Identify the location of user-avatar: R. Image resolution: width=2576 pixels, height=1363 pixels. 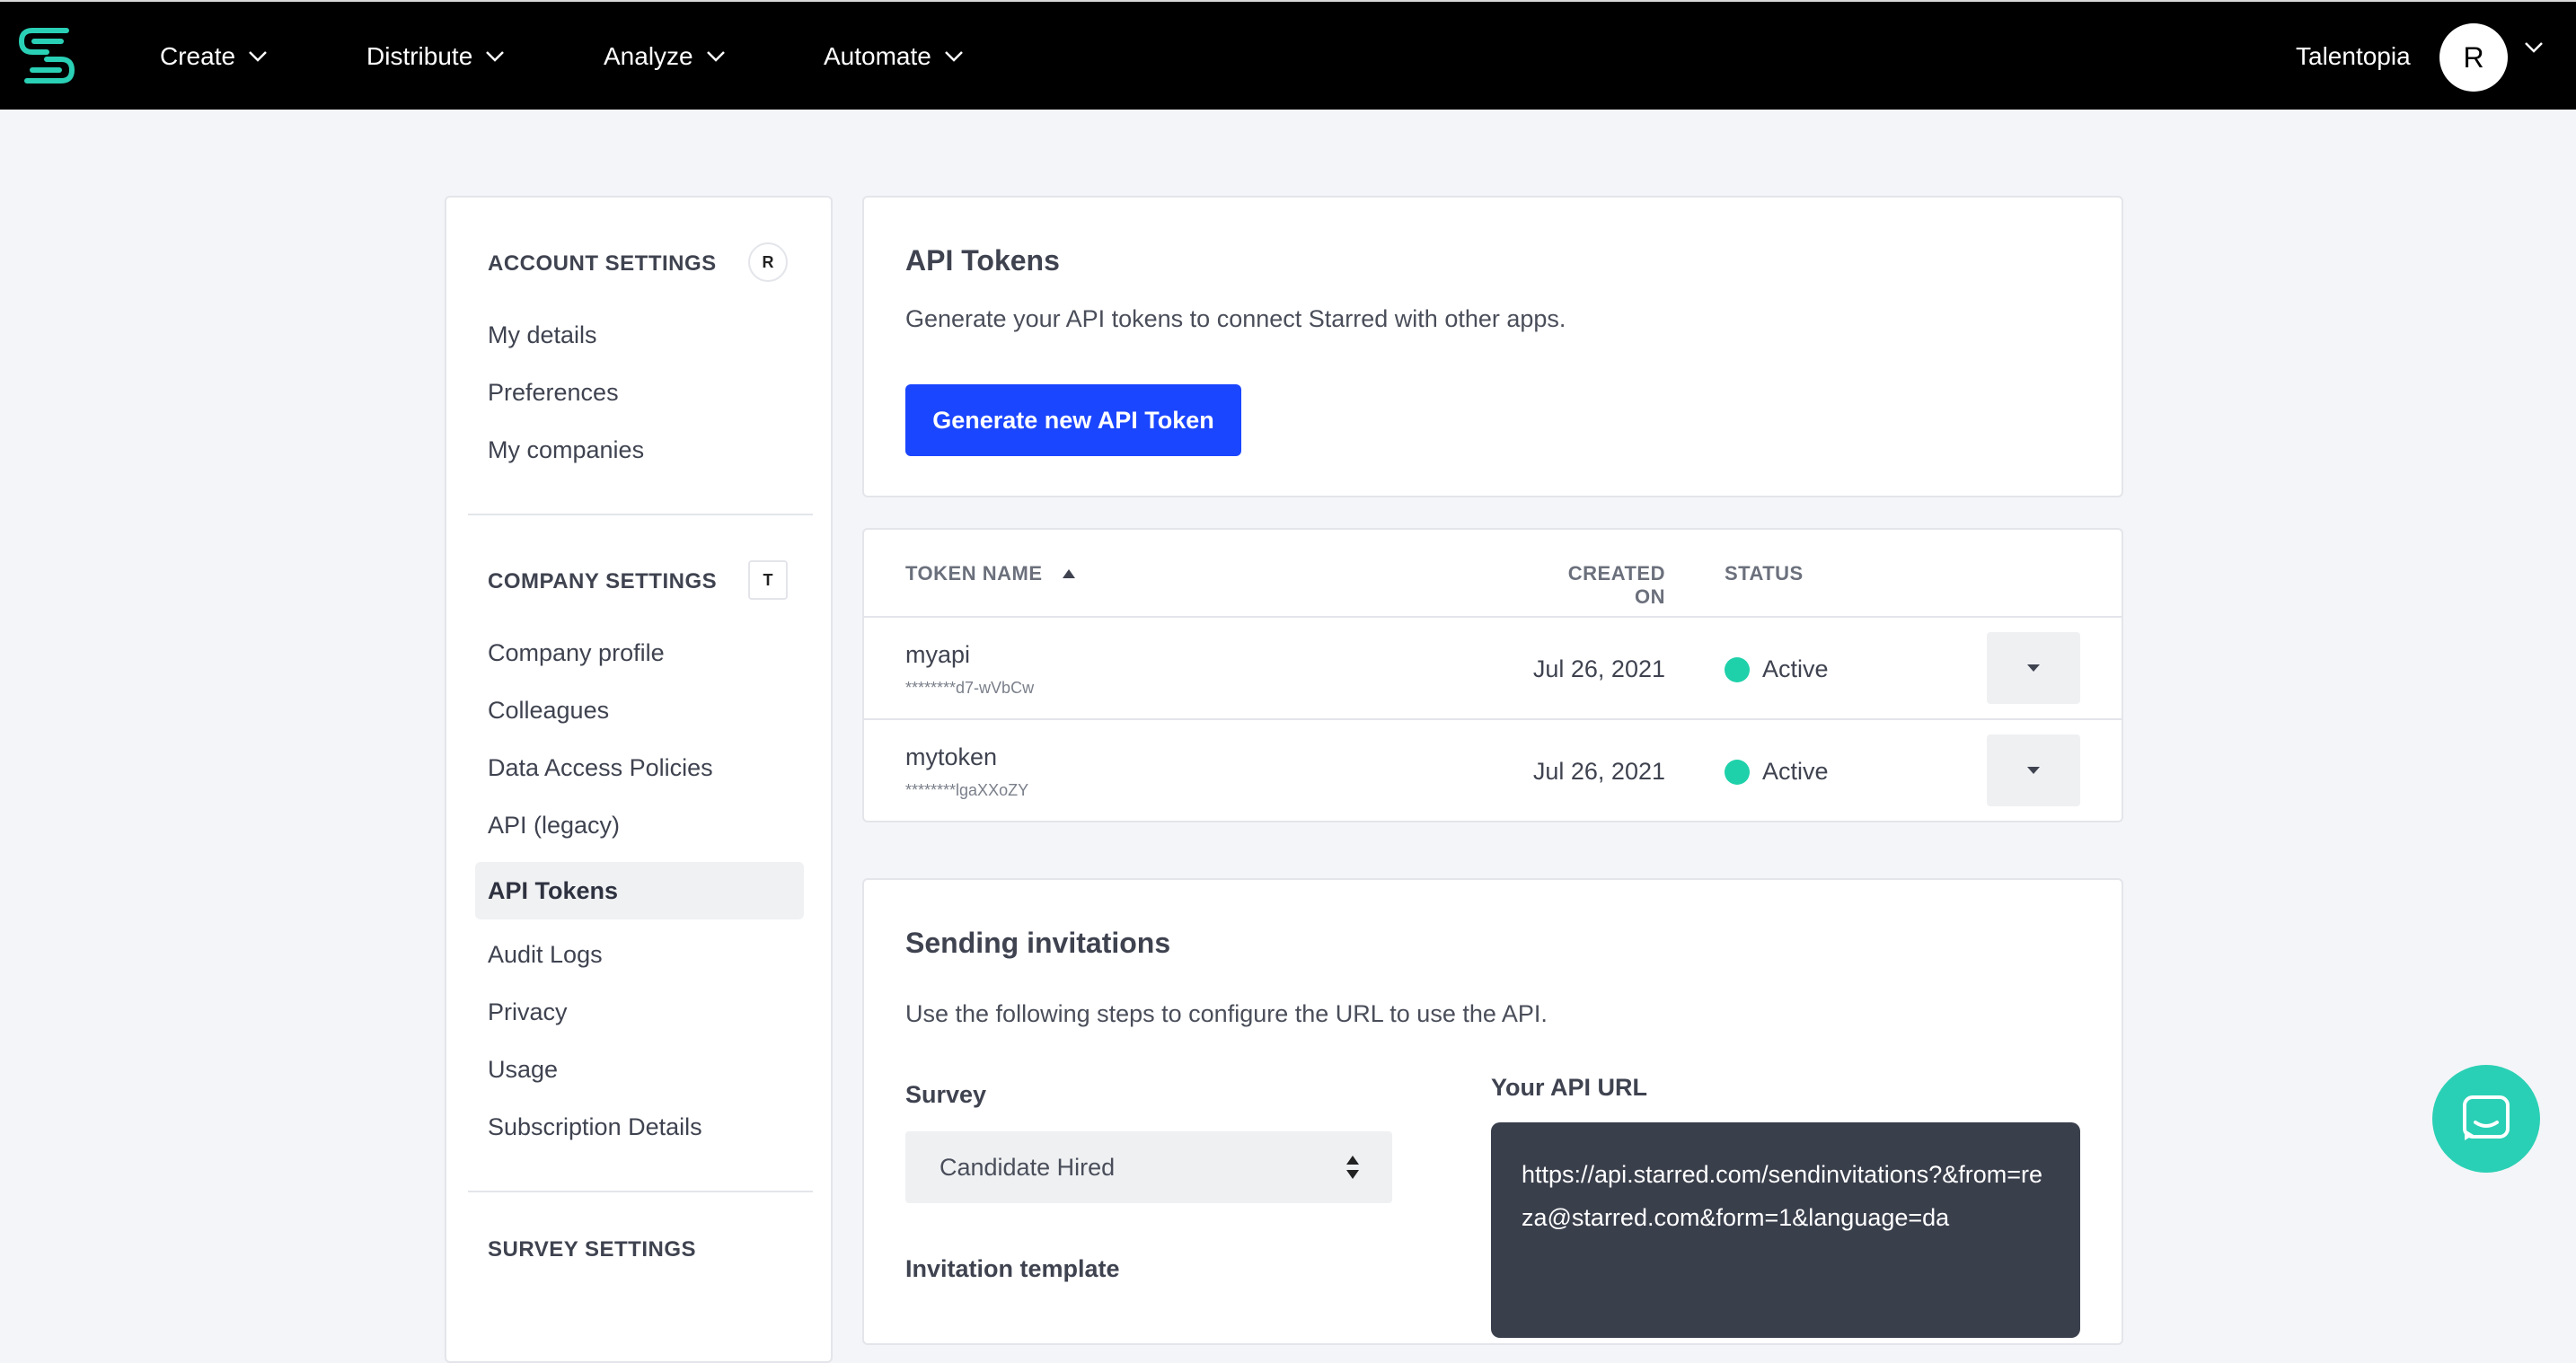
(2473, 57).